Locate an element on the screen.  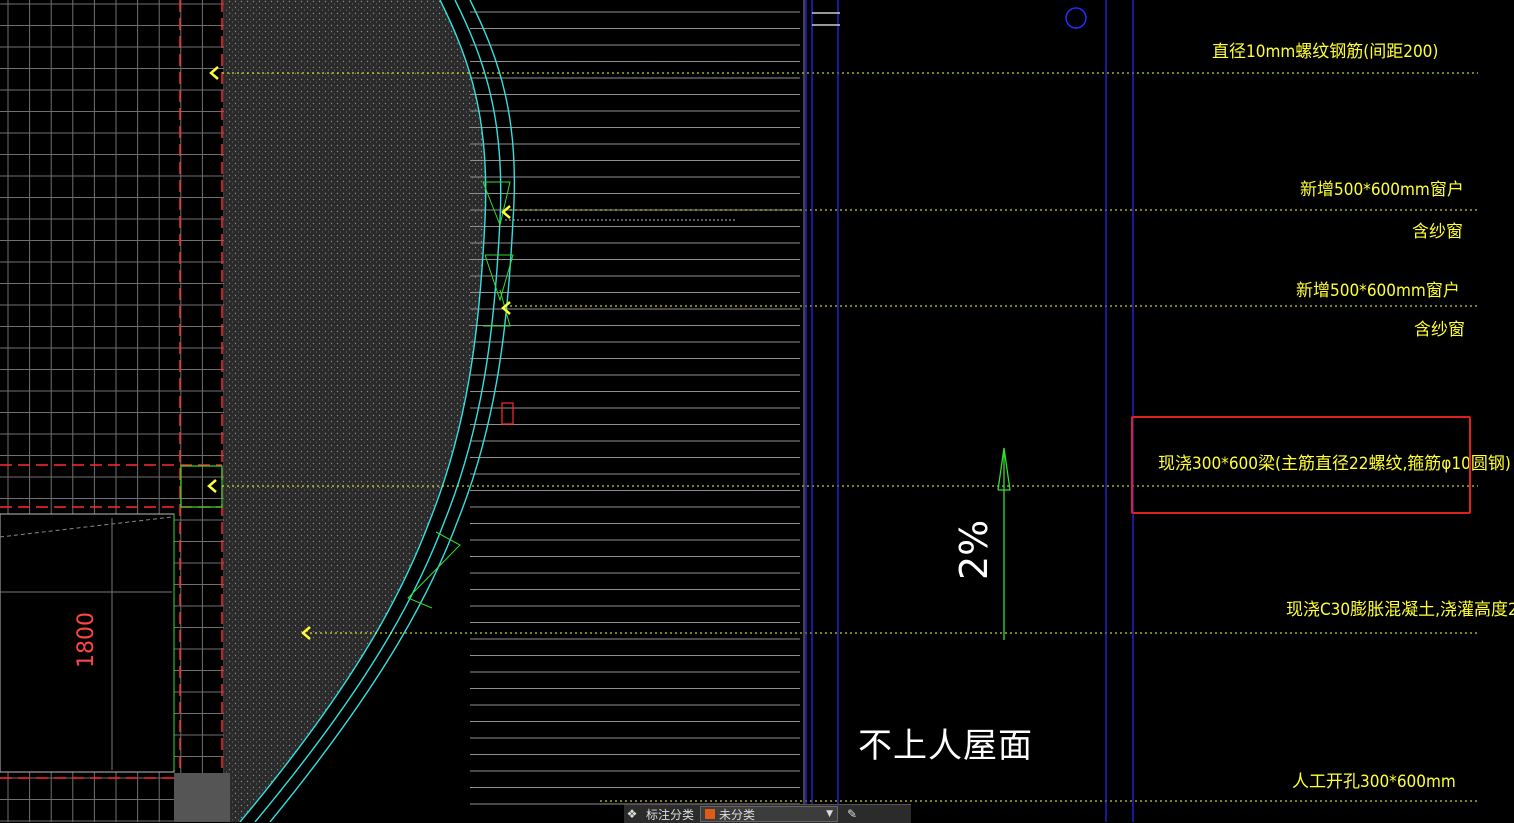
viewport-corner-block is located at coordinates (202, 797).